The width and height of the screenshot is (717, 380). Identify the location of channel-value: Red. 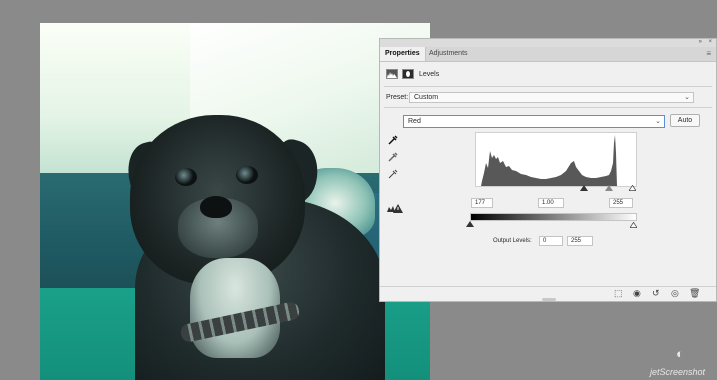
(414, 121).